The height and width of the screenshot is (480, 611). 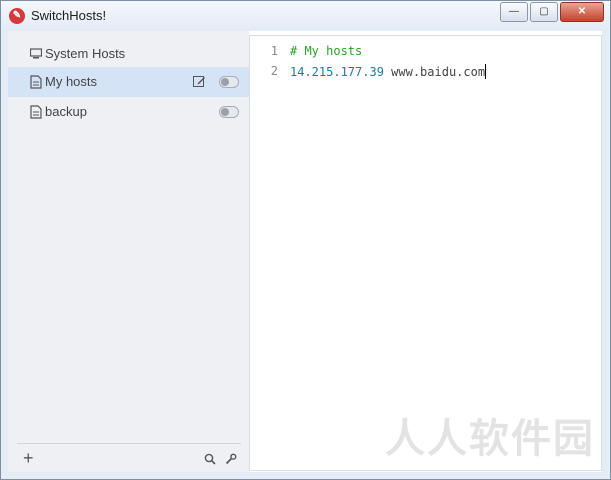 I want to click on add-button: +, so click(x=28, y=458).